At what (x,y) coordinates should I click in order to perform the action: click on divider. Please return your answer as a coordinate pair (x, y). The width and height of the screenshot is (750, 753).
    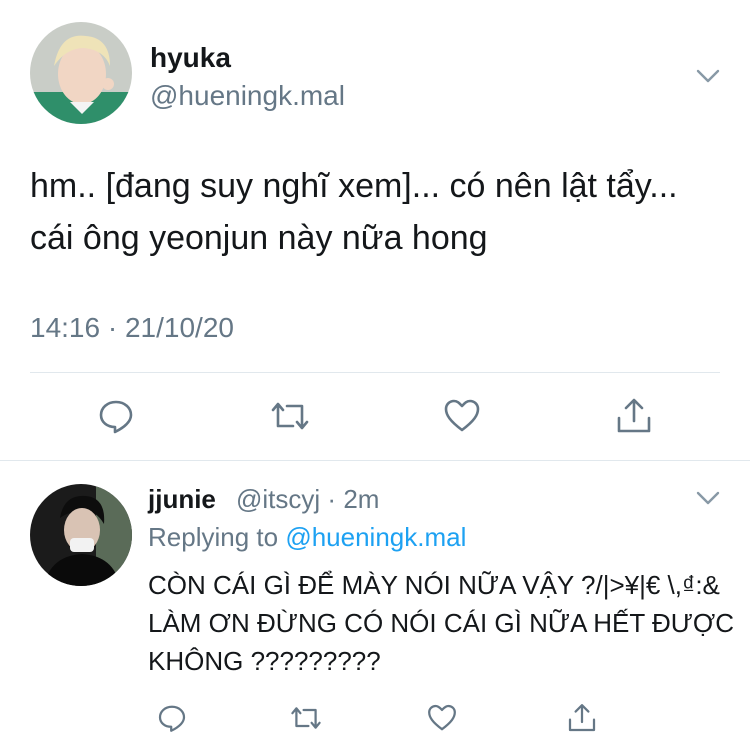
    Looking at the image, I should click on (375, 372).